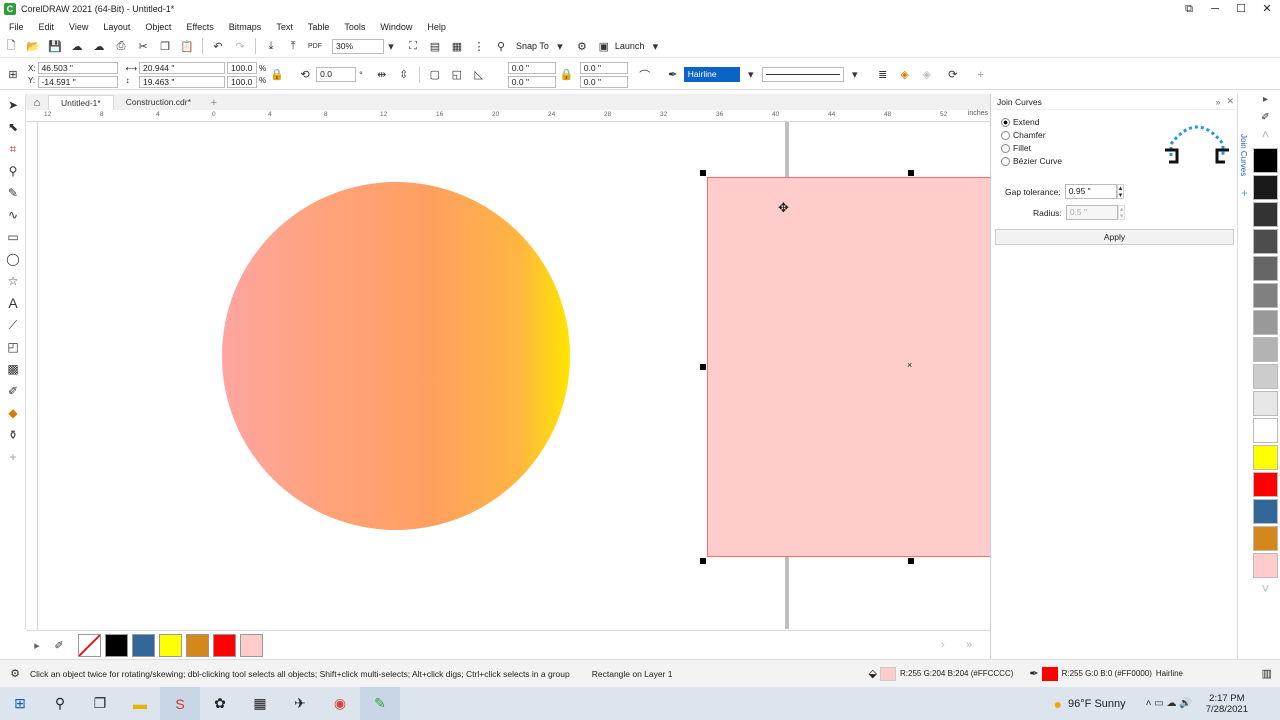 The width and height of the screenshot is (1280, 720). Describe the element at coordinates (1244, 193) in the screenshot. I see `add-docker-icon: +` at that location.